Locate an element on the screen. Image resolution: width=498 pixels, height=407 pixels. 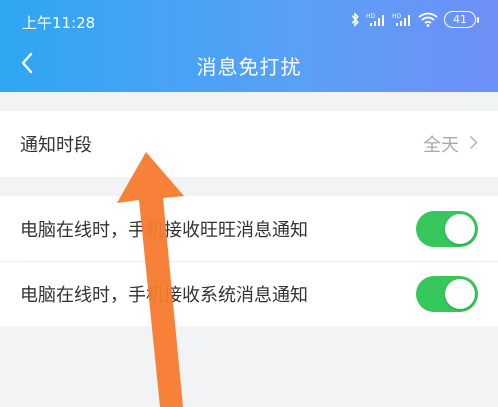
page-title: 消息免打扰 is located at coordinates (249, 67).